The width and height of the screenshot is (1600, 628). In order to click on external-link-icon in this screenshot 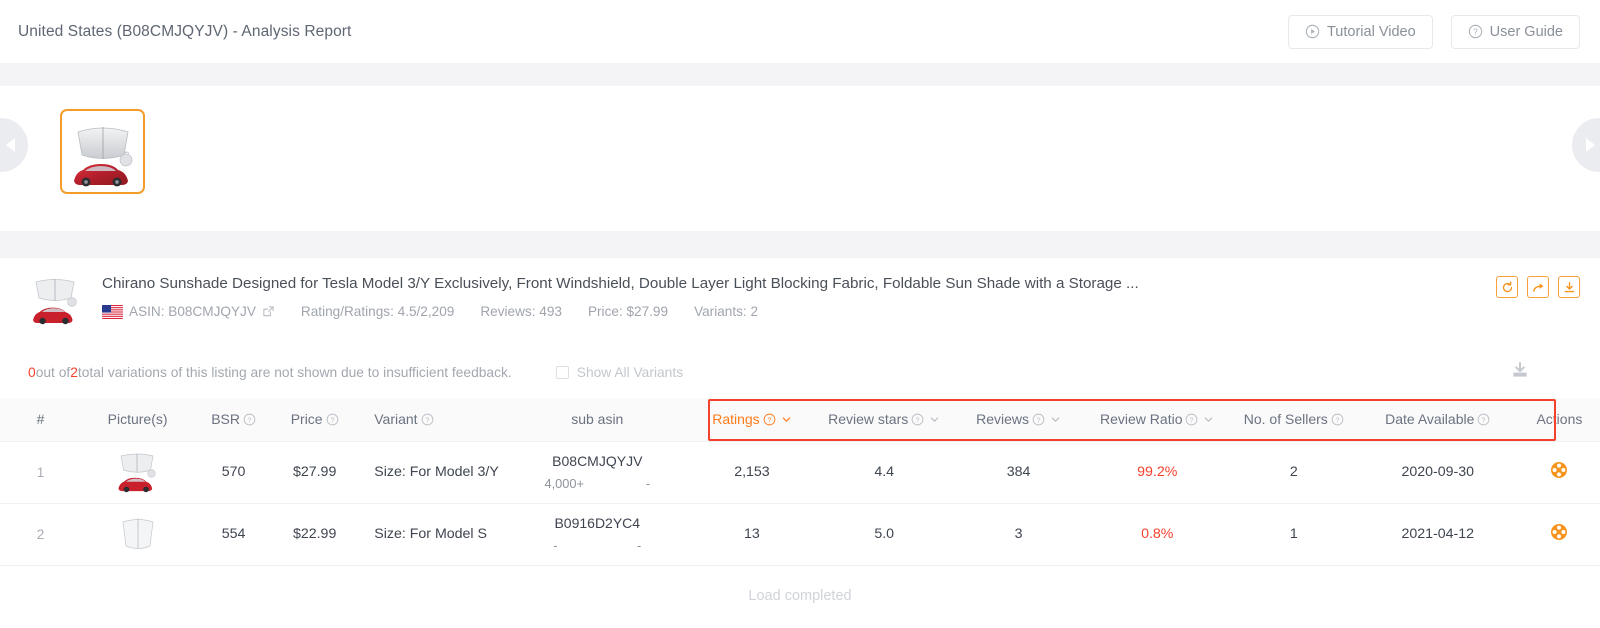, I will do `click(268, 311)`.